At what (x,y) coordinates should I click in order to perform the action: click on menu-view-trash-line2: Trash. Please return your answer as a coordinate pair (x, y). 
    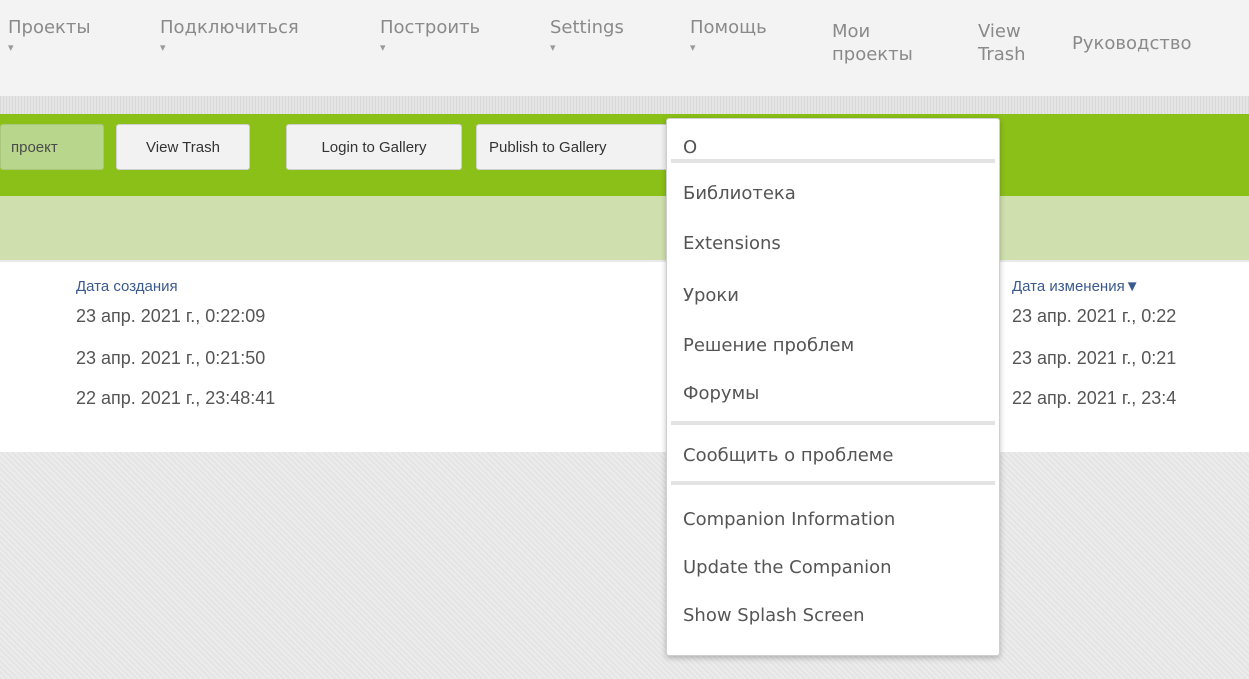
    Looking at the image, I should click on (1002, 54).